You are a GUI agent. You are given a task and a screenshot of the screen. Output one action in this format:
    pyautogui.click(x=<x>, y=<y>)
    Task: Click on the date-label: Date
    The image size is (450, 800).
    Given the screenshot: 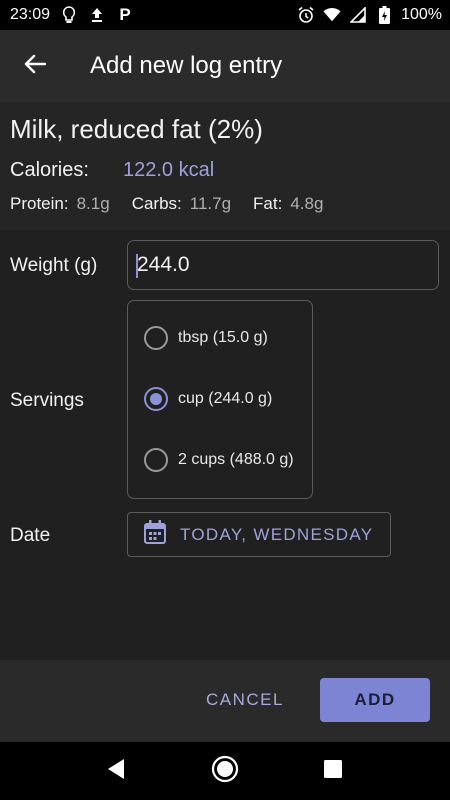 What is the action you would take?
    pyautogui.click(x=30, y=535)
    